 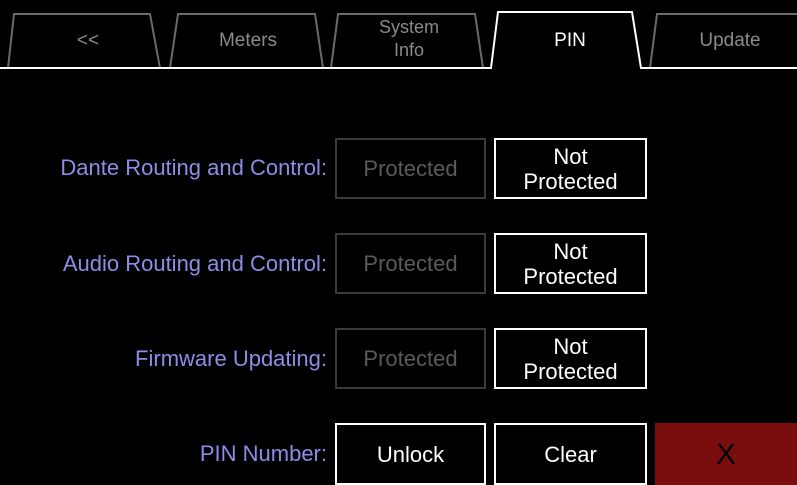 What do you see at coordinates (248, 41) in the screenshot?
I see `tab-meters: Meters` at bounding box center [248, 41].